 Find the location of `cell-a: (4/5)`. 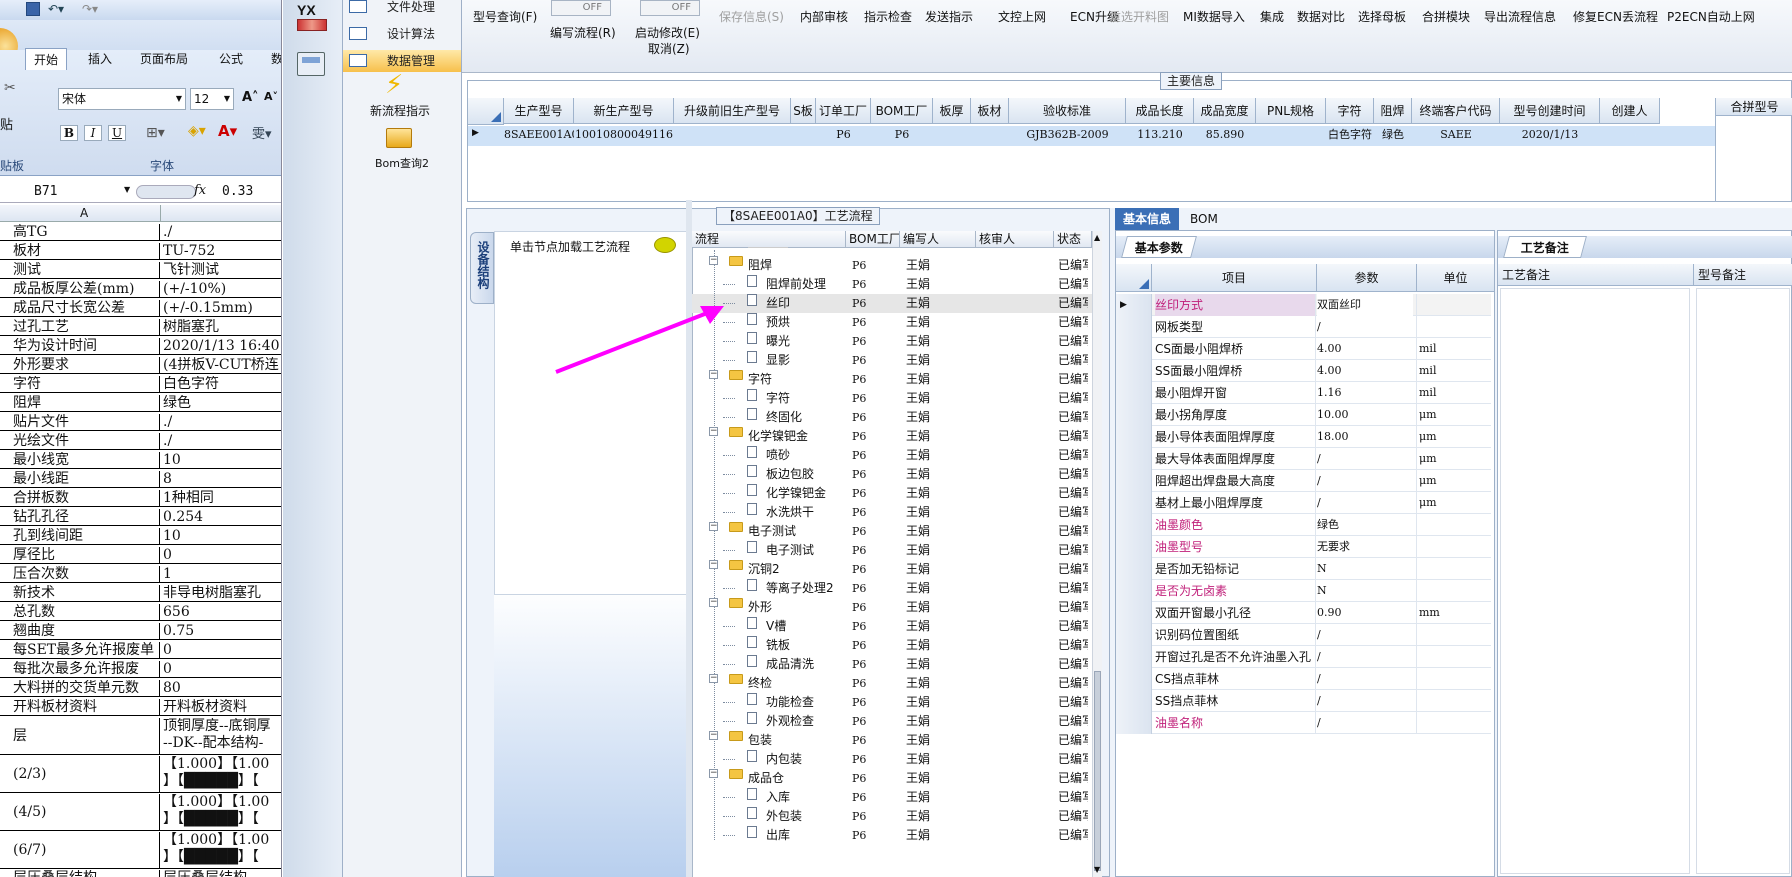

cell-a: (4/5) is located at coordinates (86, 812).